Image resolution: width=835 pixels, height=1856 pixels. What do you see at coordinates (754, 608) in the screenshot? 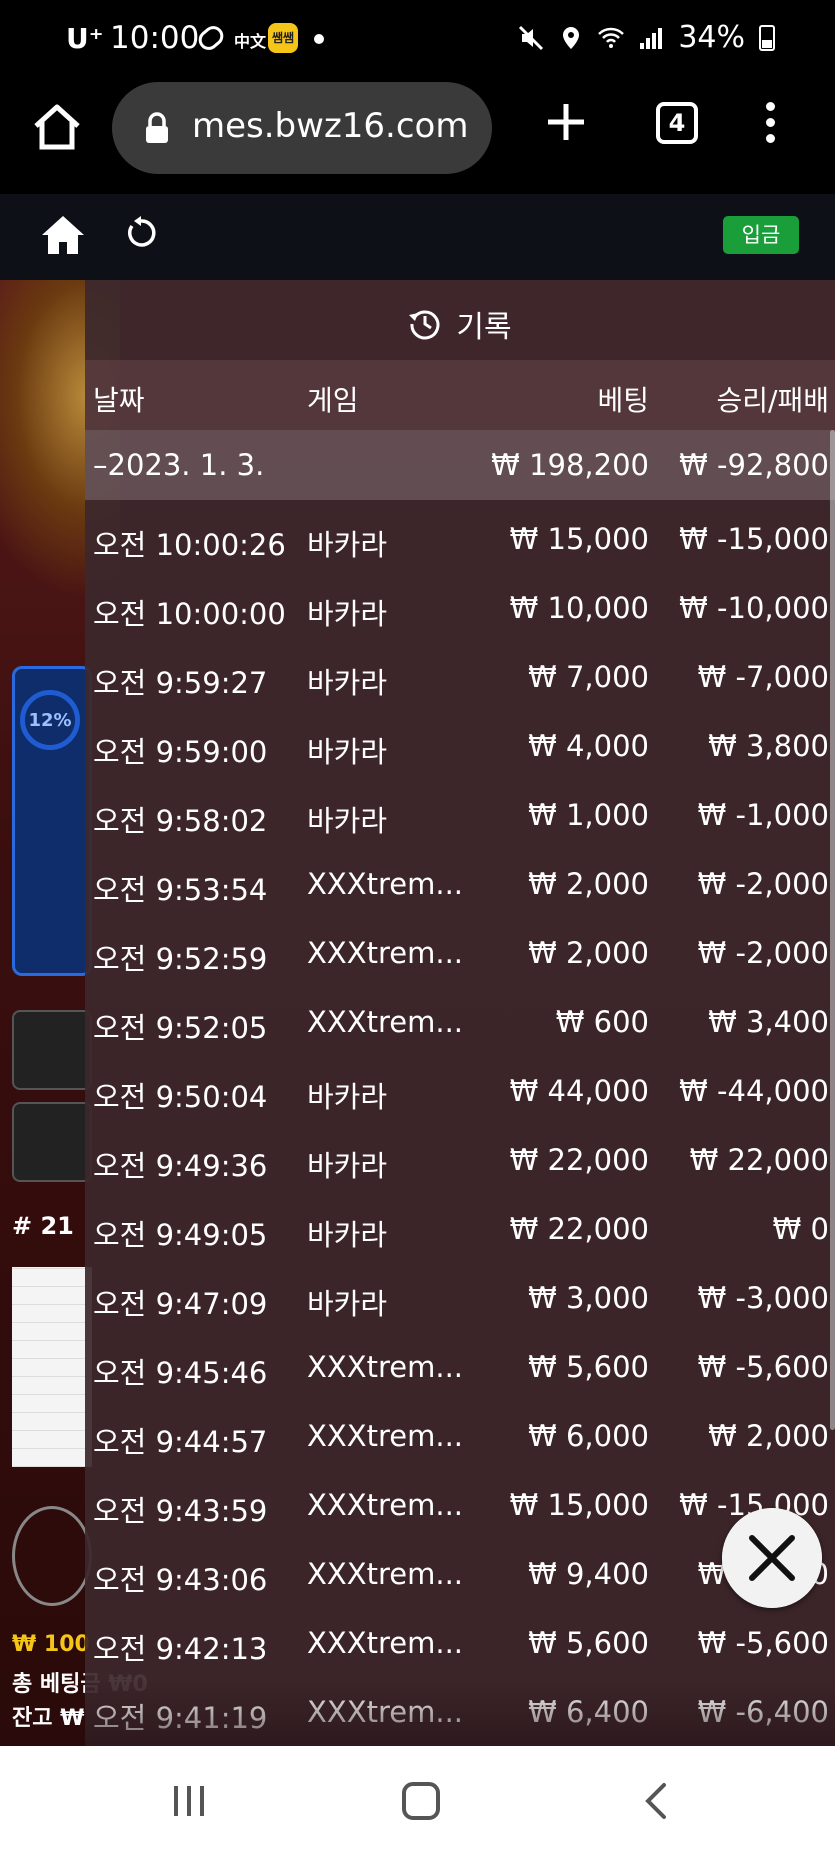
I see `row-result: ₩ -10,000` at bounding box center [754, 608].